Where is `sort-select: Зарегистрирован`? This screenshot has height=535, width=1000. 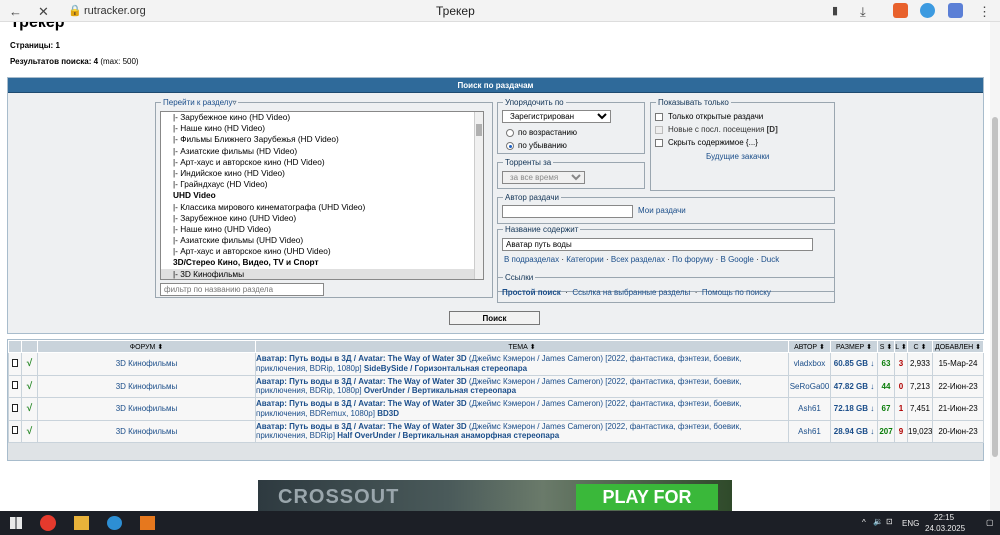
sort-select: Зарегистрирован is located at coordinates (556, 116).